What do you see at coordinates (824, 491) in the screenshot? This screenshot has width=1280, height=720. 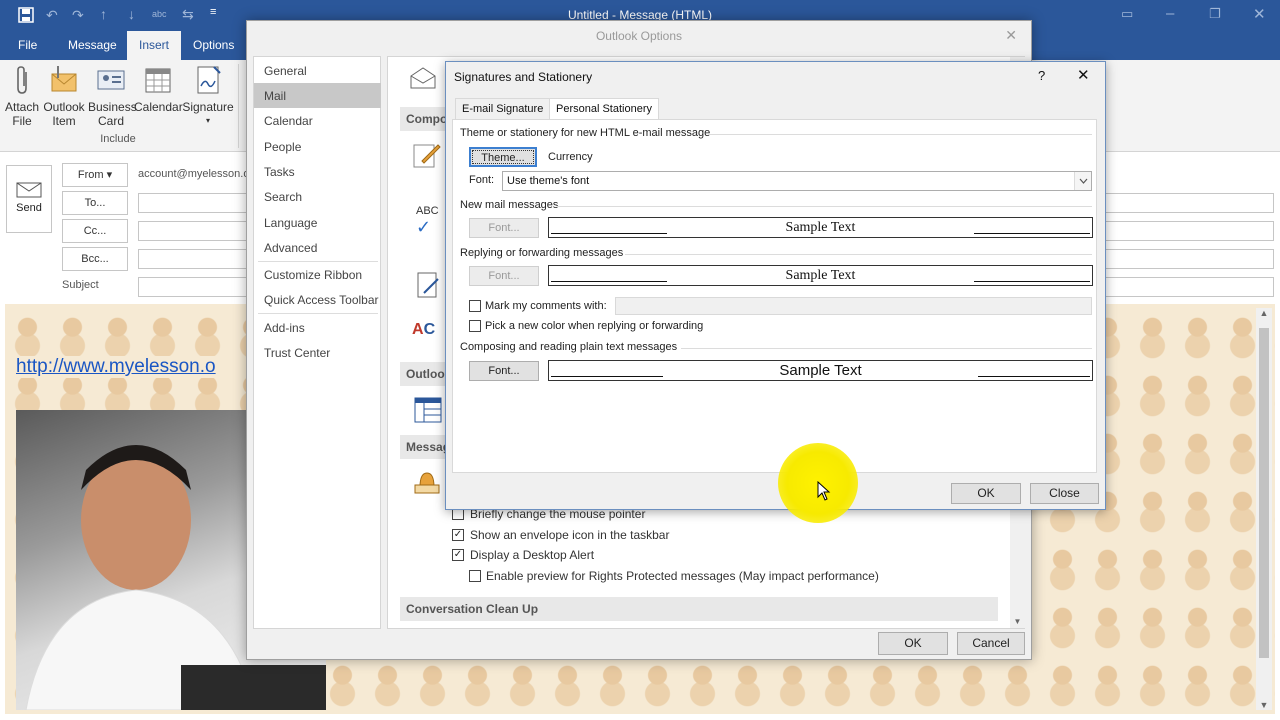 I see `mouse-cursor-icon` at bounding box center [824, 491].